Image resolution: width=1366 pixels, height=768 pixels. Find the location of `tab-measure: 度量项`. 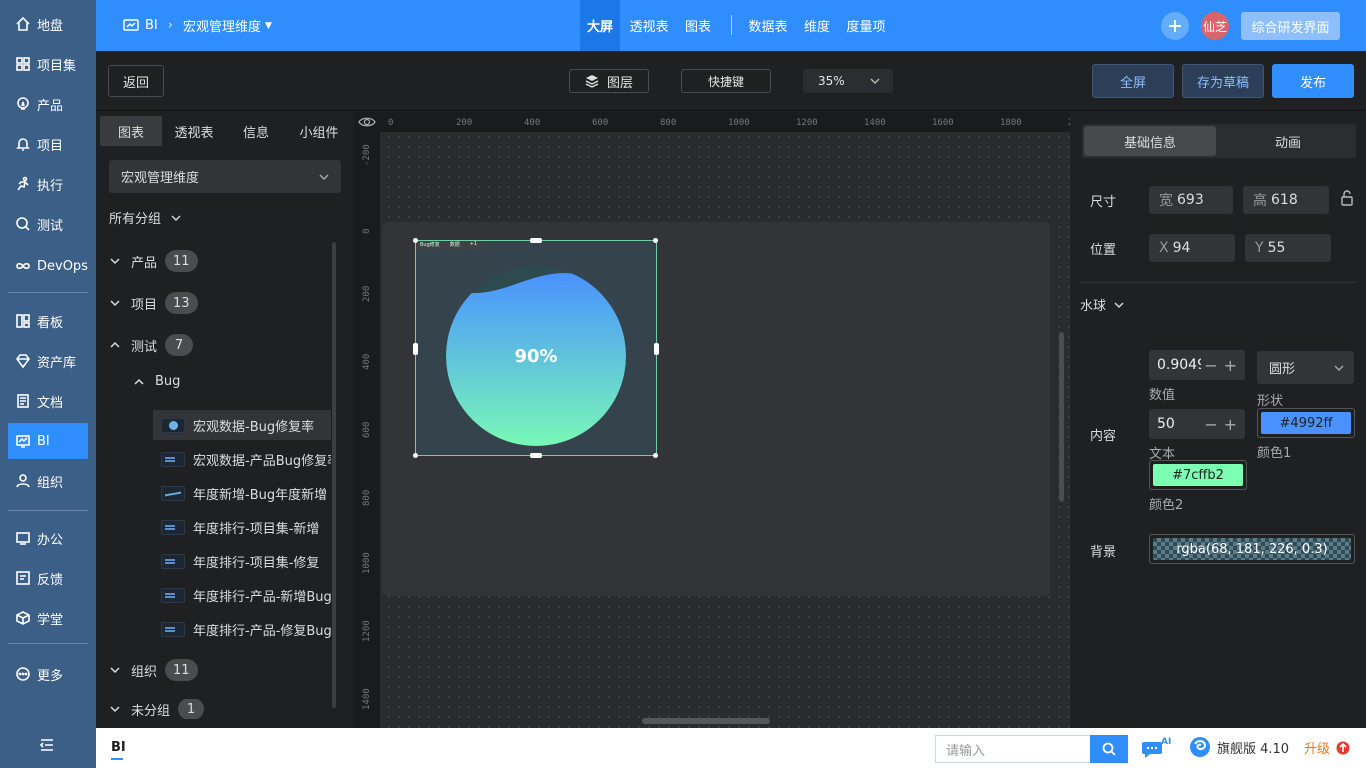

tab-measure: 度量项 is located at coordinates (866, 25).